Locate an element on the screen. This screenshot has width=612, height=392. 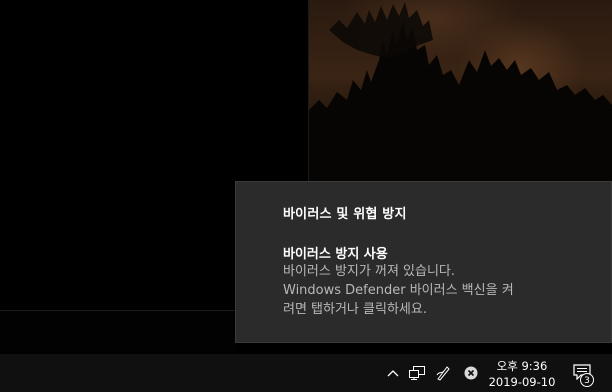
defender-warning-icon is located at coordinates (471, 373).